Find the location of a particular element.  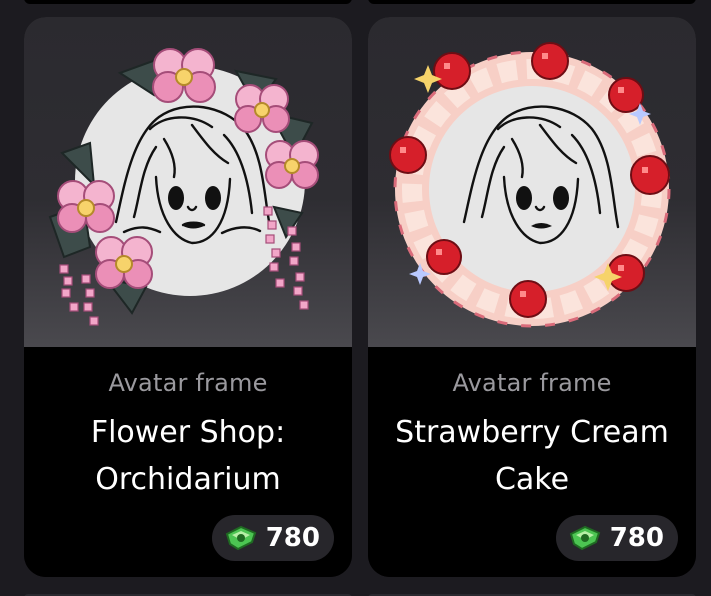

item-name-line-2: Cake is located at coordinates (532, 479).